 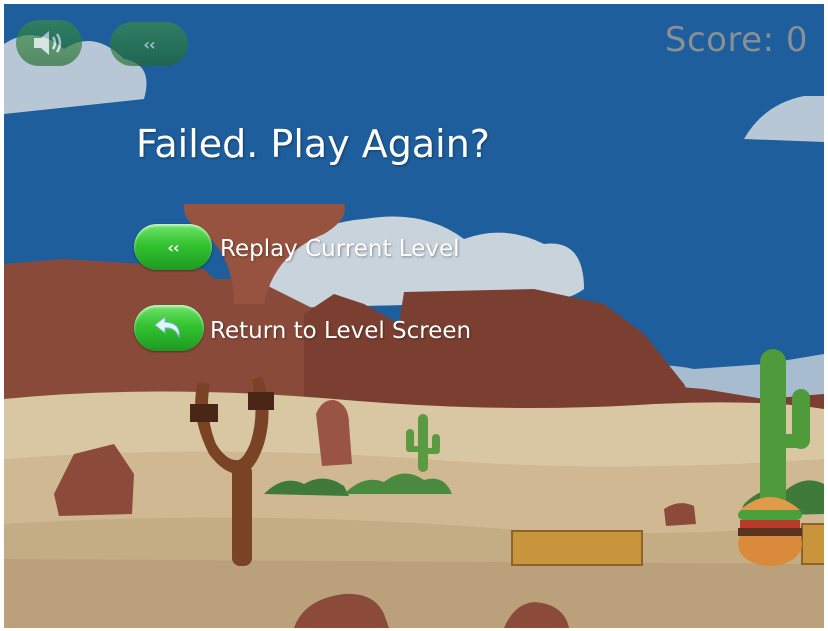 What do you see at coordinates (340, 331) in the screenshot?
I see `return-to-levels-label: Return to Level Screen` at bounding box center [340, 331].